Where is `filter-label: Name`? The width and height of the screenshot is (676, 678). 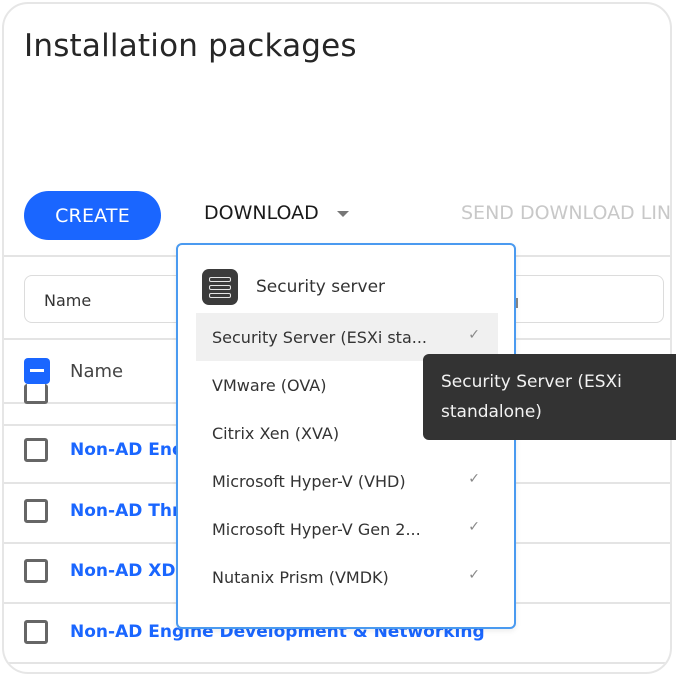
filter-label: Name is located at coordinates (68, 300).